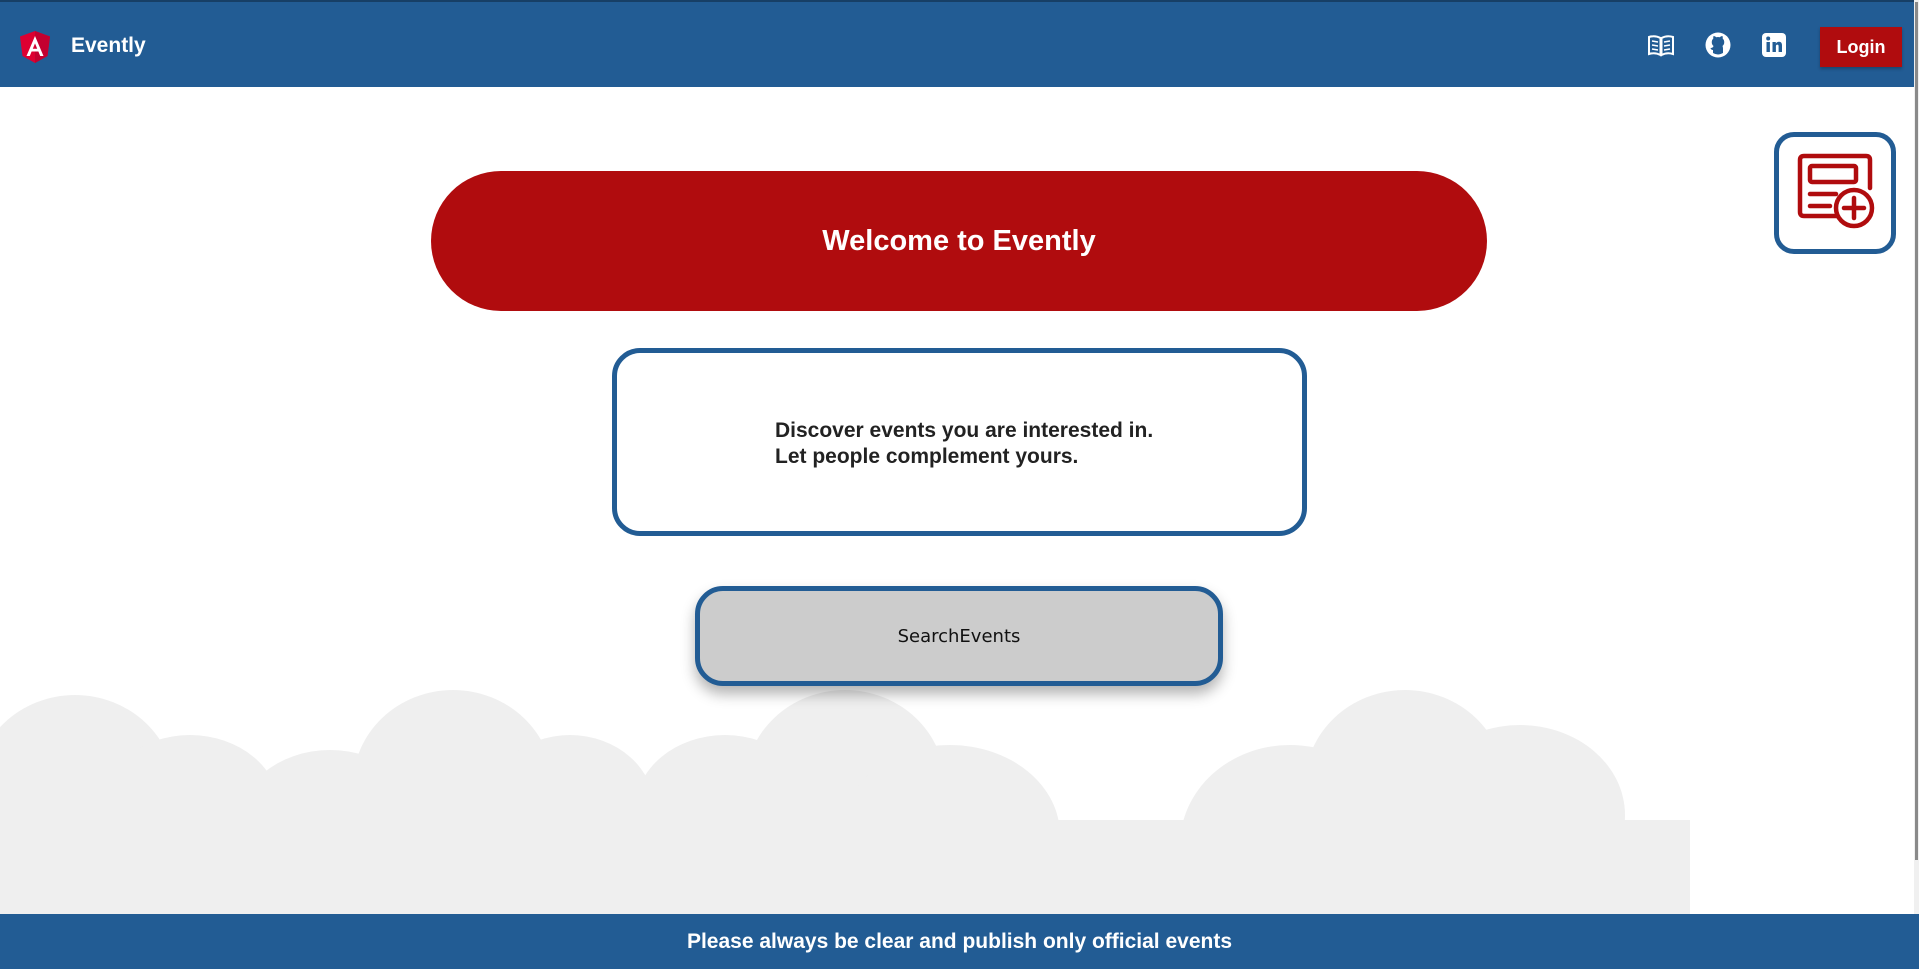  I want to click on angular-logo-icon, so click(35, 47).